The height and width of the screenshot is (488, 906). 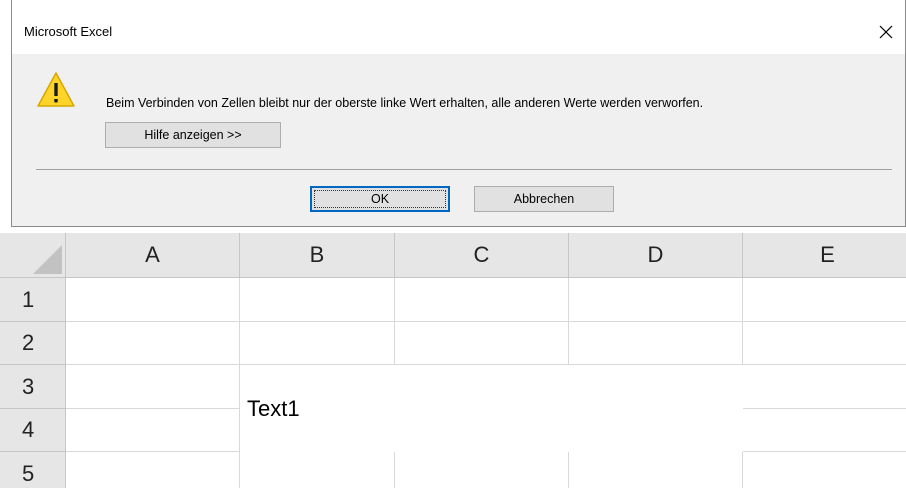 I want to click on cell-value: Text1, so click(x=273, y=408).